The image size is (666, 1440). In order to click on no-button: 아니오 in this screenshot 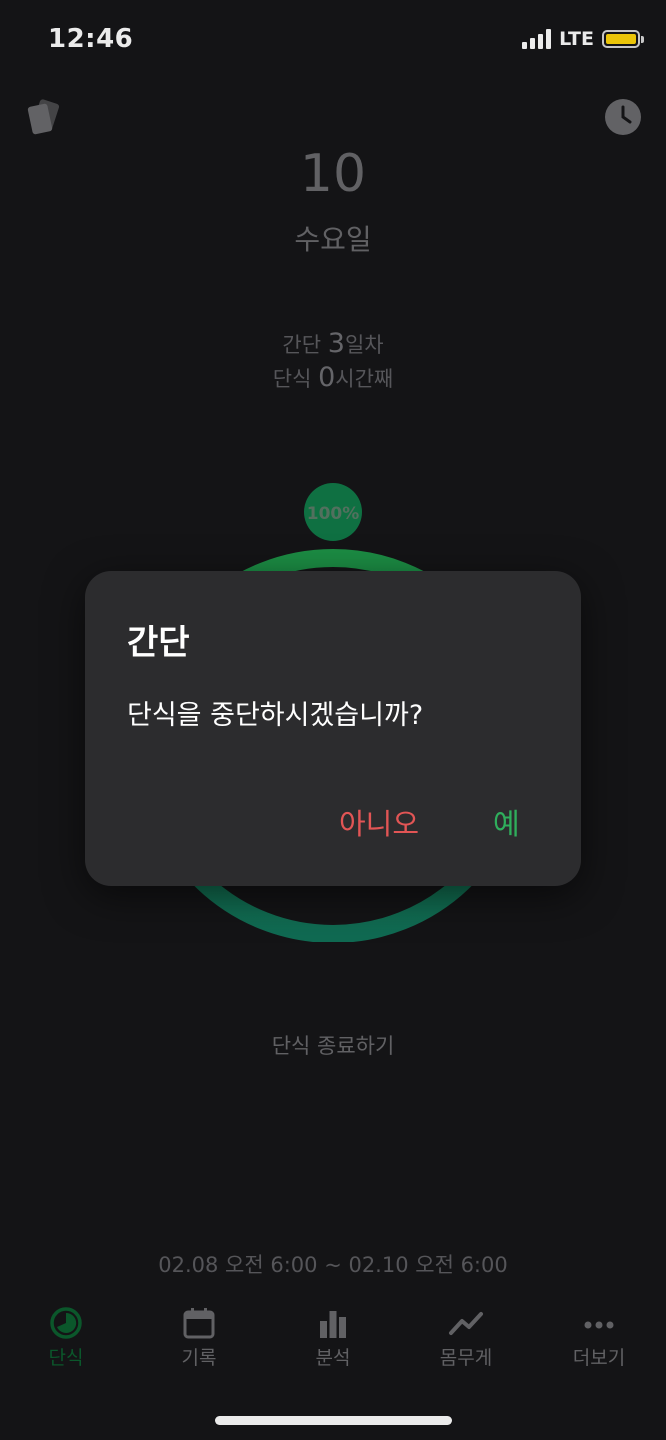, I will do `click(379, 822)`.